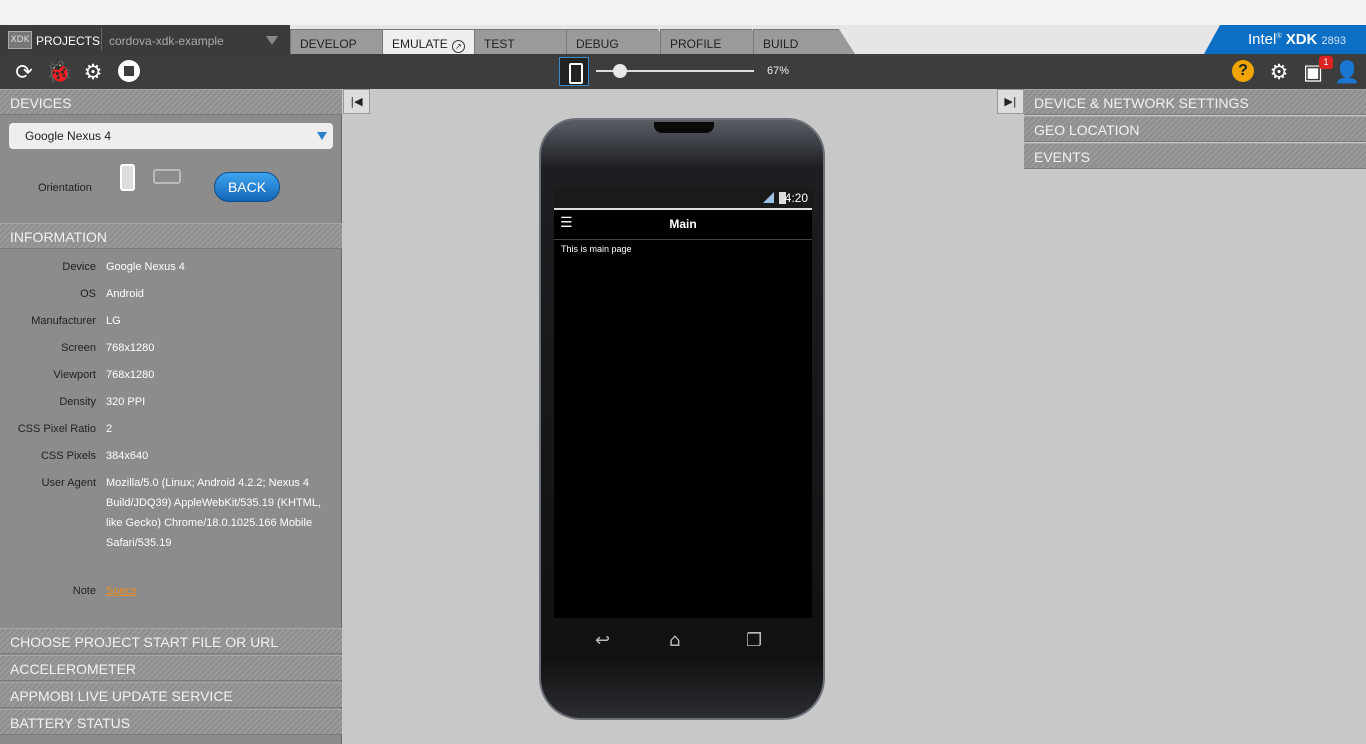 The width and height of the screenshot is (1366, 744). Describe the element at coordinates (1301, 39) in the screenshot. I see `brand-xdk: XDK` at that location.